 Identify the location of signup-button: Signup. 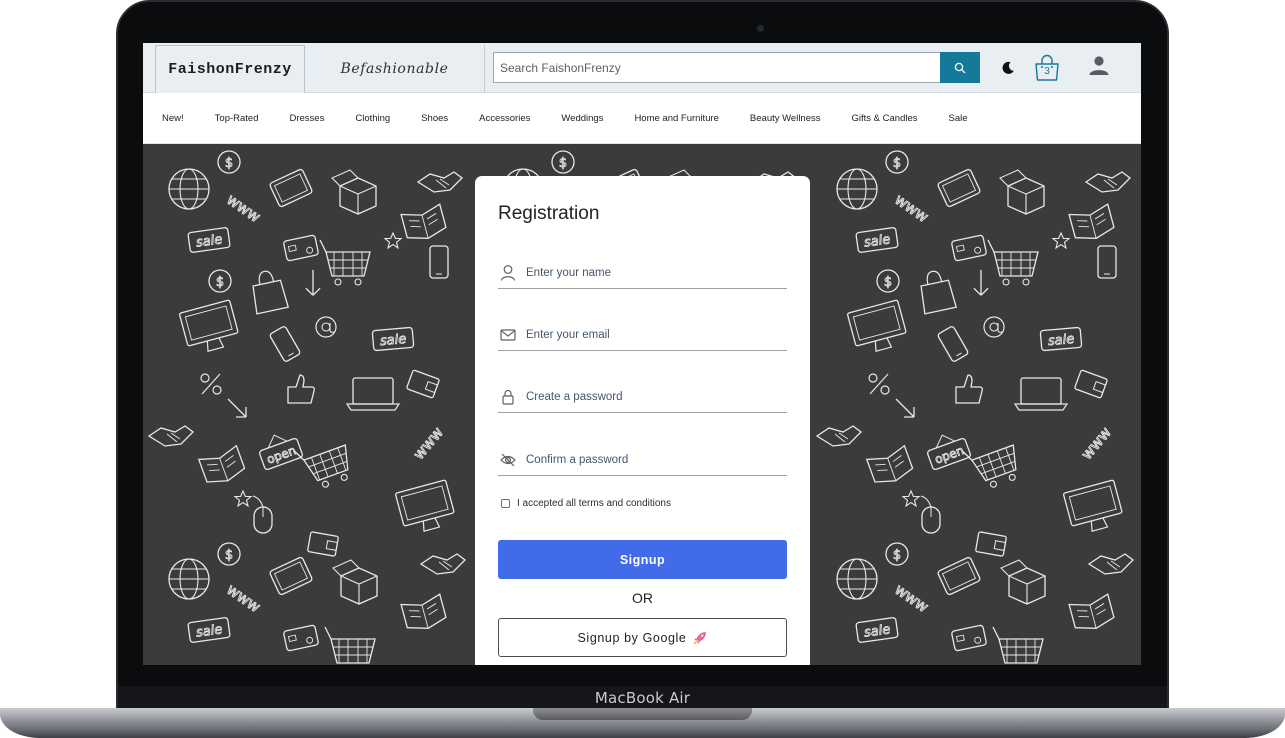
(642, 559).